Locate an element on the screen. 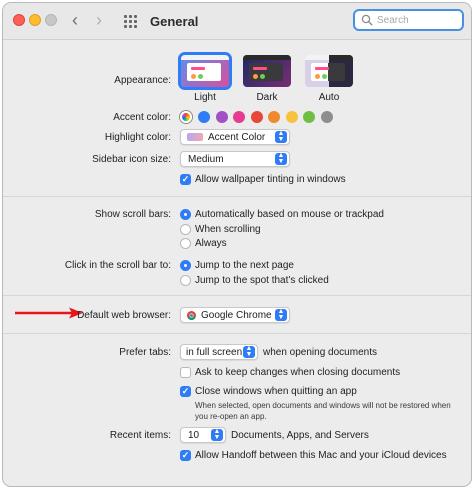  recent-items-label: Recent items: is located at coordinates (140, 435).